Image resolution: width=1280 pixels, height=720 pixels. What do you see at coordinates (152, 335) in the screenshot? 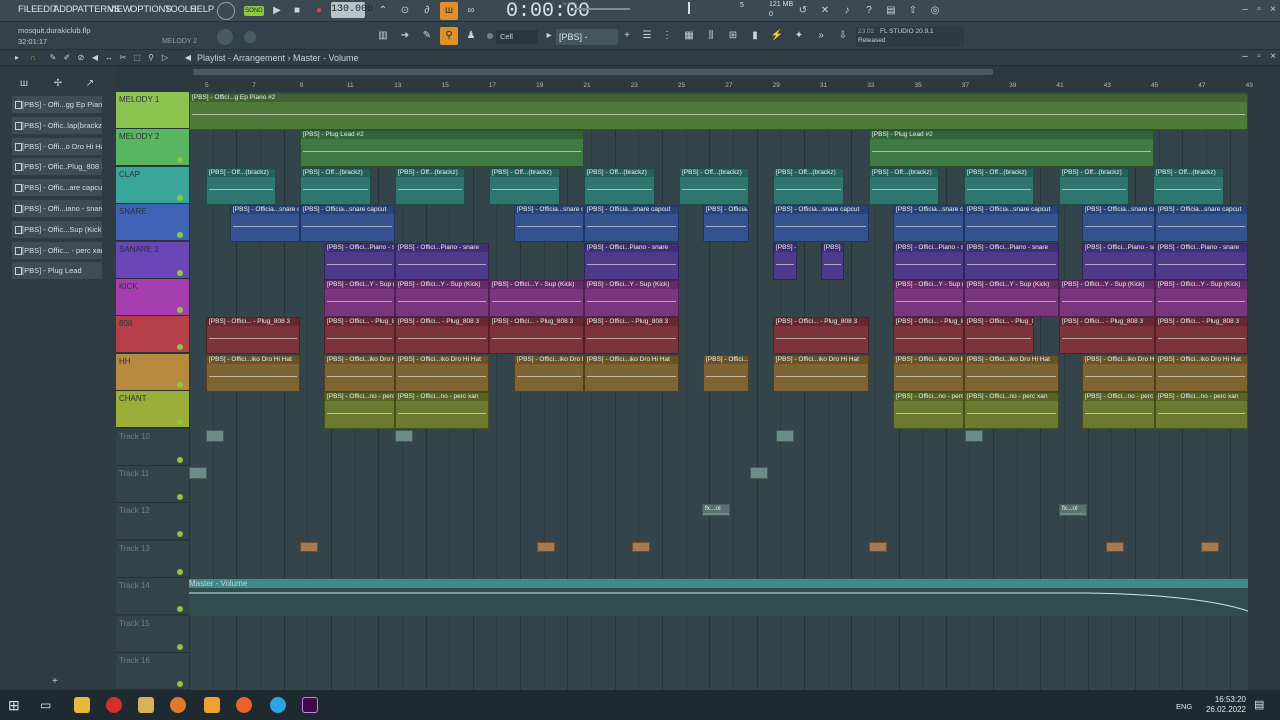
I see `track-header: 808` at bounding box center [152, 335].